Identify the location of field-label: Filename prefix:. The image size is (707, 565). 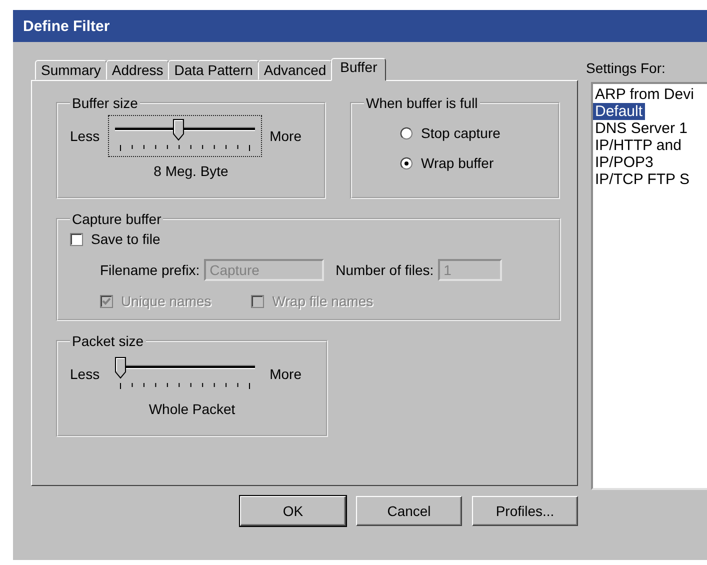
(150, 270).